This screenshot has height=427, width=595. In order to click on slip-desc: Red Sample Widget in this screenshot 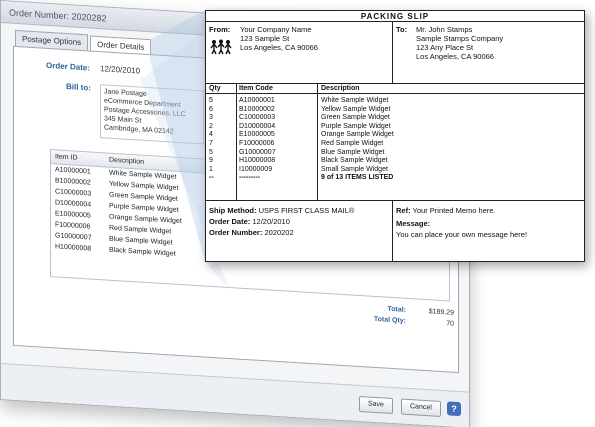, I will do `click(352, 143)`.